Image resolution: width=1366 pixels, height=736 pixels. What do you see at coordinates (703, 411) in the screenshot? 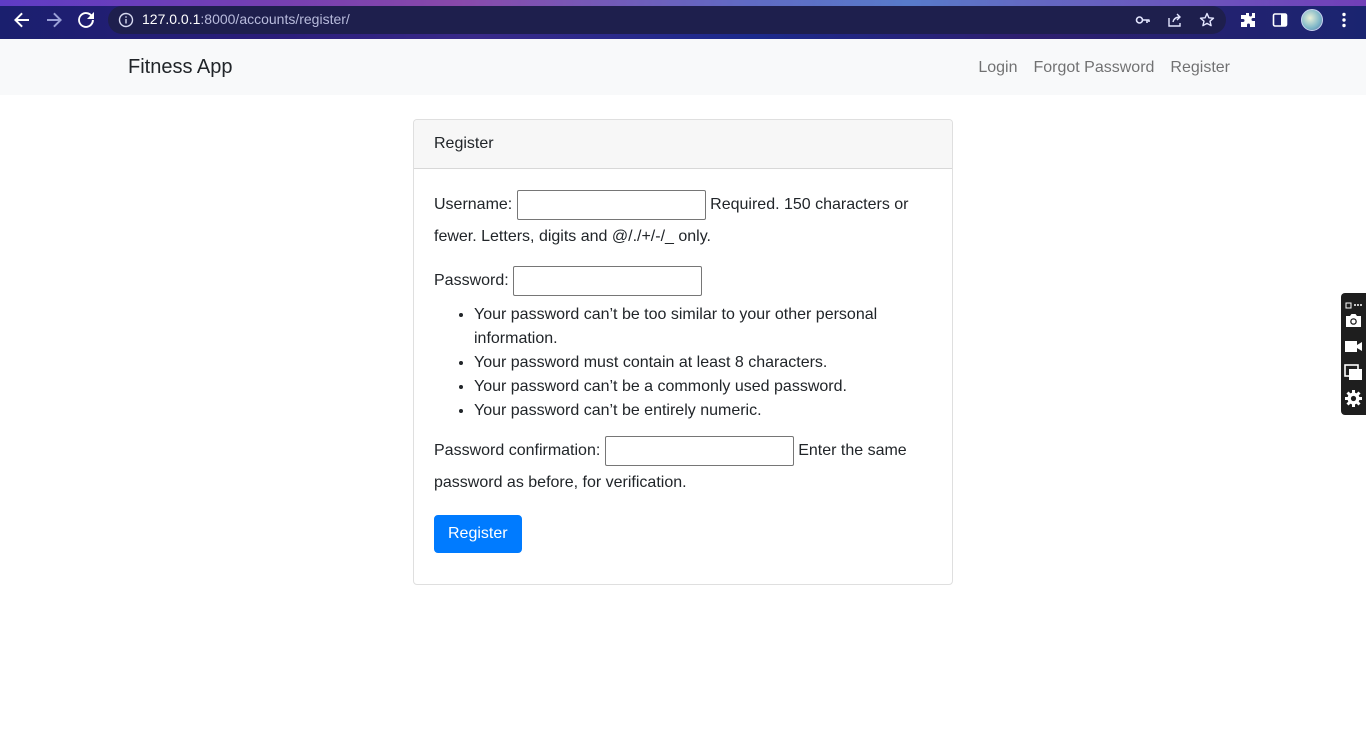
I see `list-item: Your password can’t be entirely numeric.` at bounding box center [703, 411].